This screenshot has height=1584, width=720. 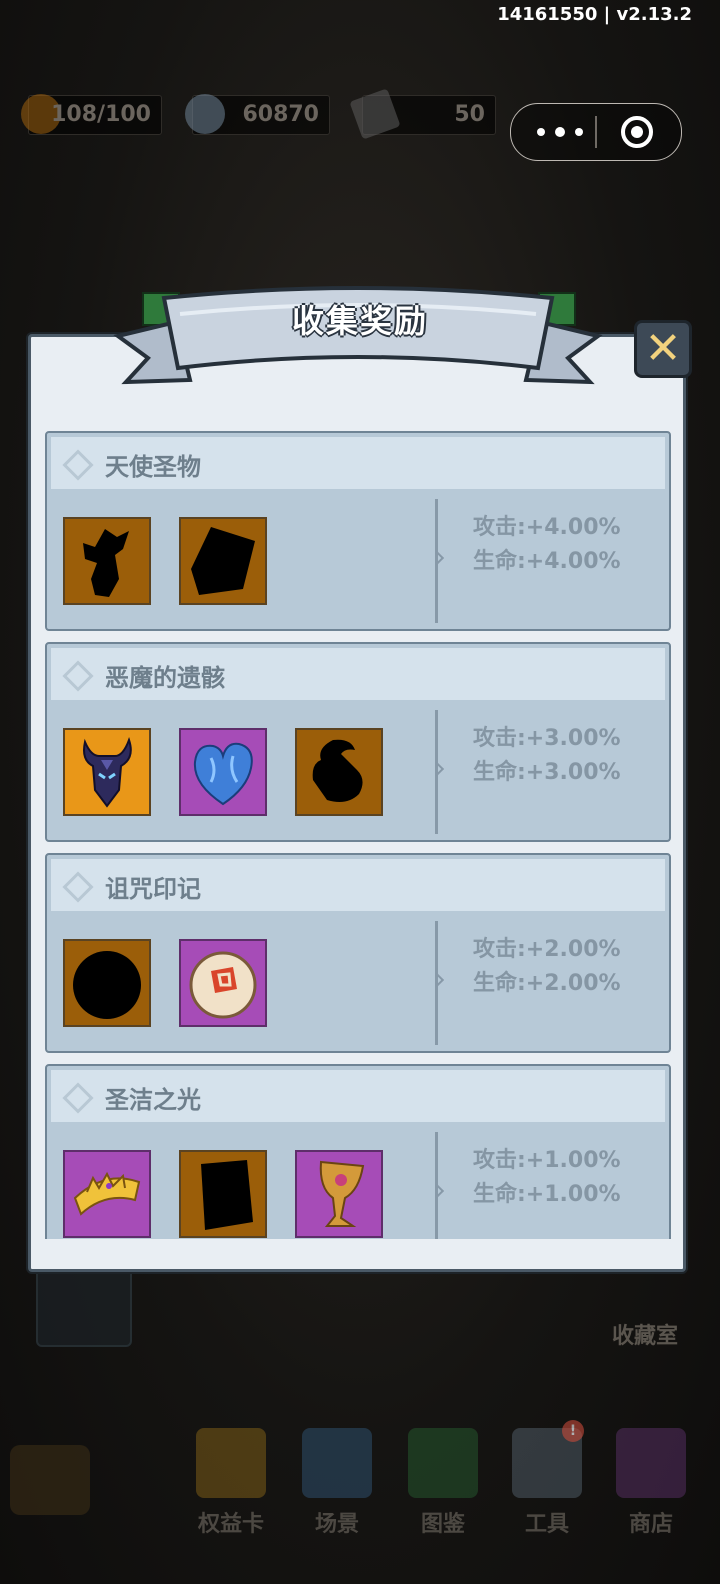 I want to click on shop-crystal-icon, so click(x=651, y=1463).